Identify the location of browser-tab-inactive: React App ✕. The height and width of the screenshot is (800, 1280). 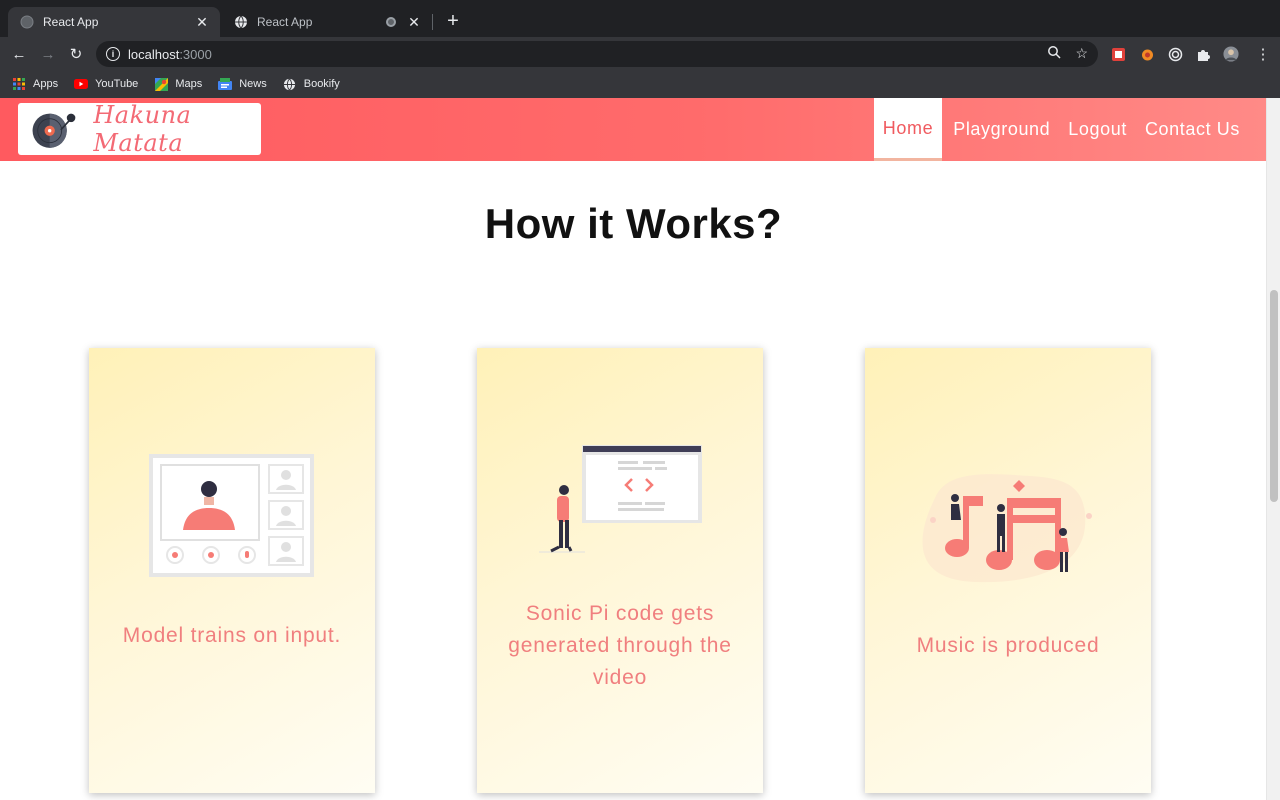
(327, 22).